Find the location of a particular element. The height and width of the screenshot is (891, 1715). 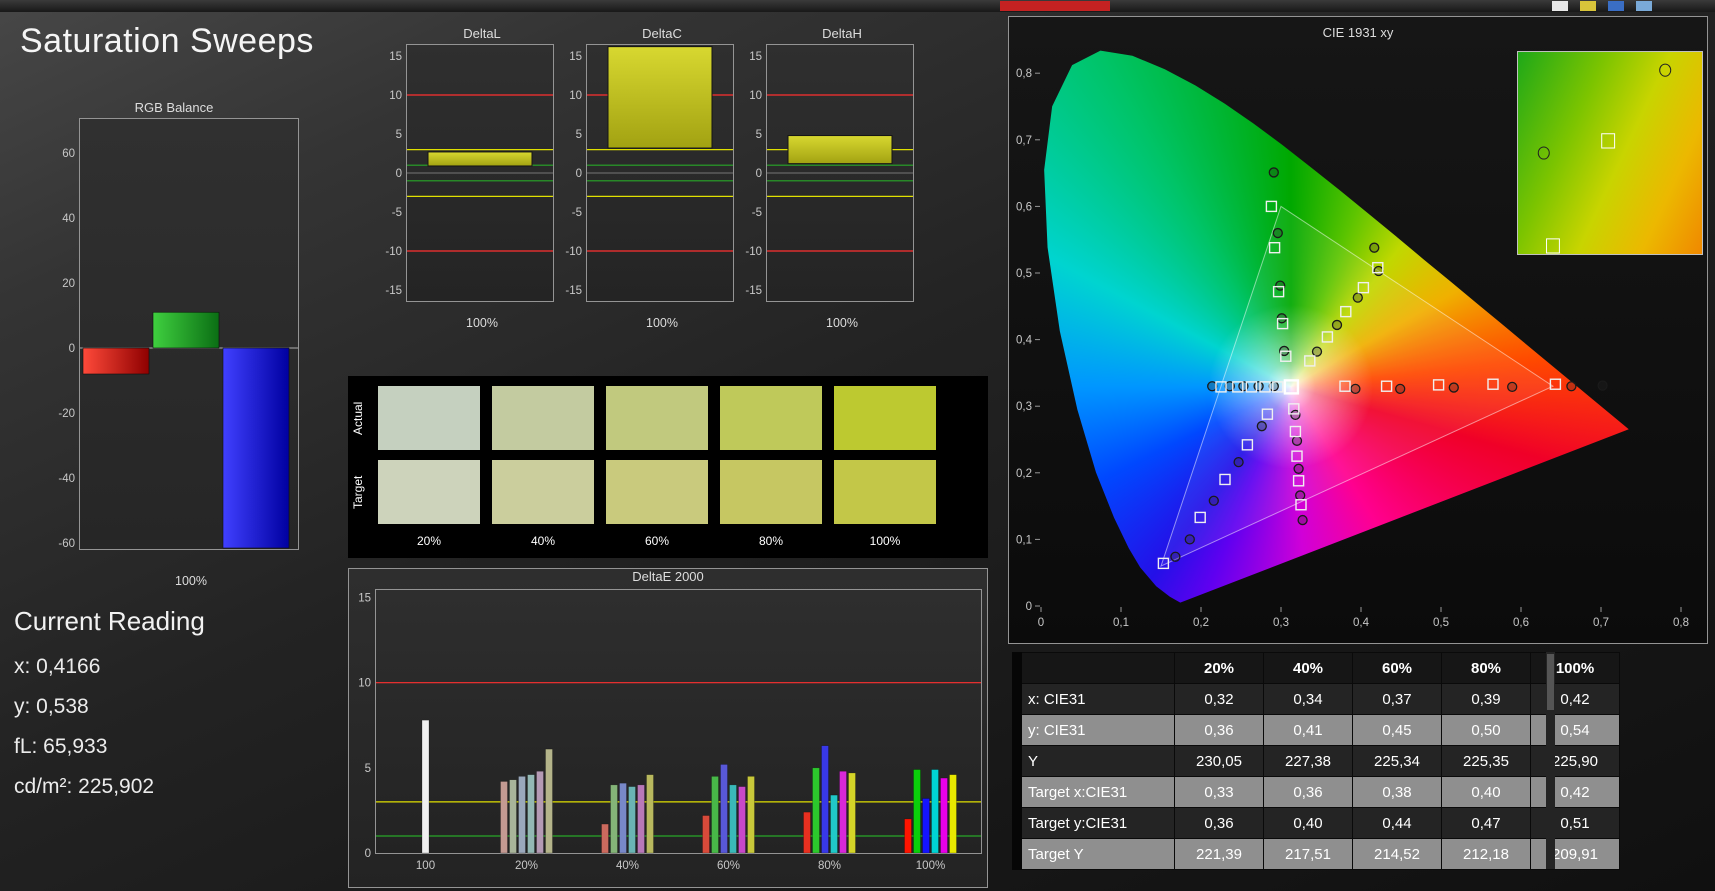

rgb-balance-xlabel: 100% is located at coordinates (191, 581).